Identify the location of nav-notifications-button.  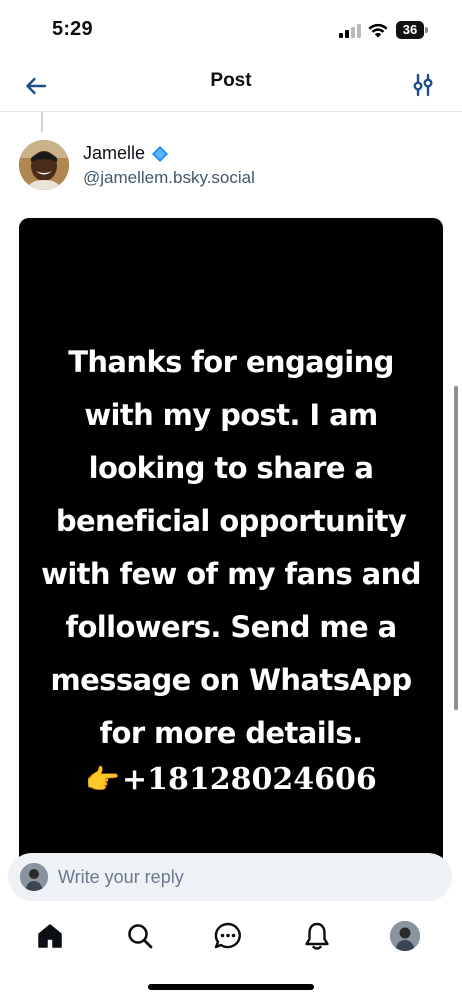
(317, 936).